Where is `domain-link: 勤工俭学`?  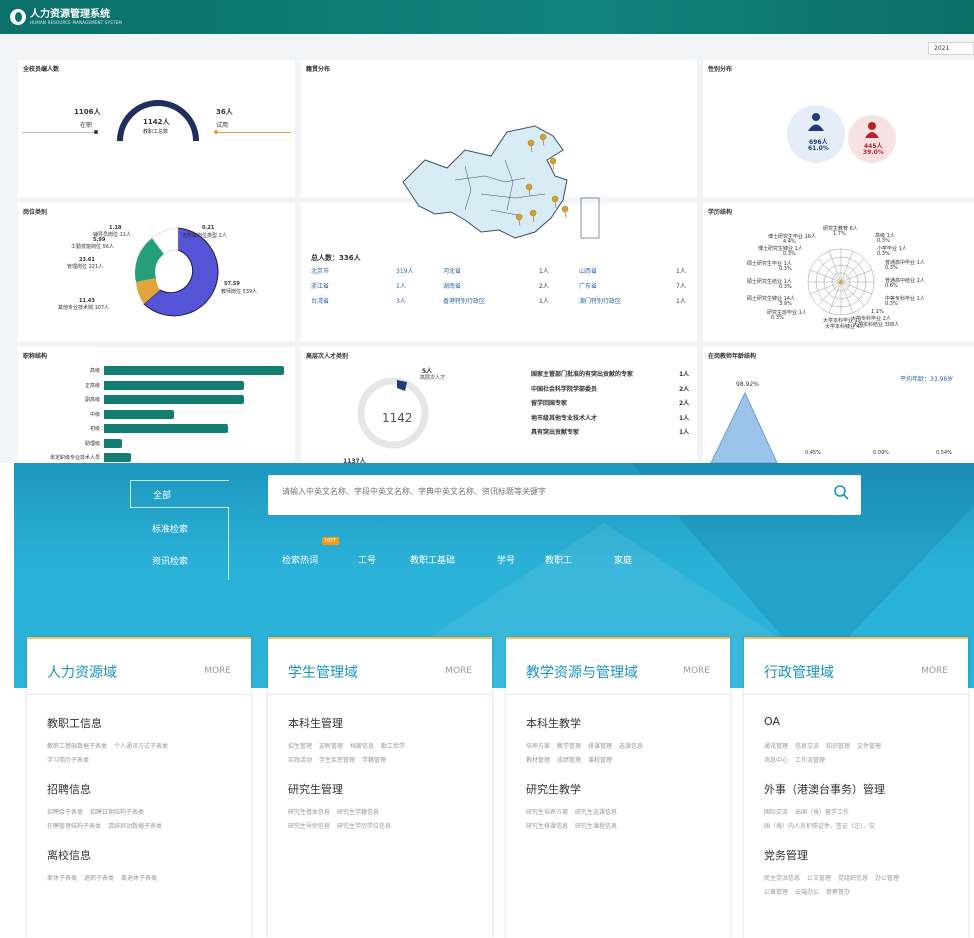 domain-link: 勤工俭学 is located at coordinates (393, 746).